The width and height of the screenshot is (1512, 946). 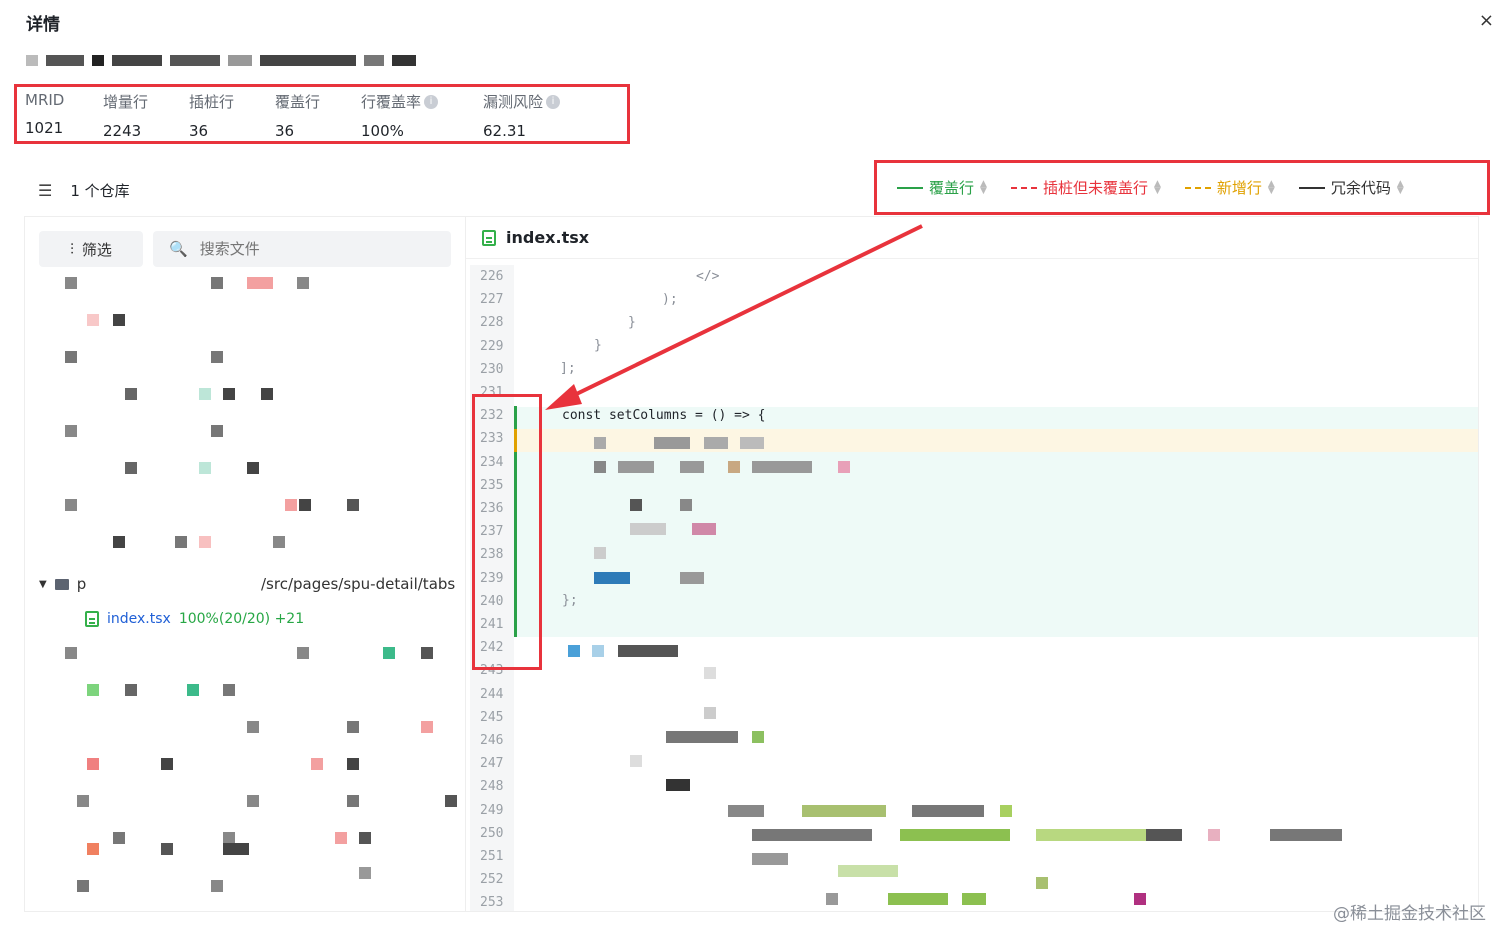 I want to click on filter-icon: ⫶, so click(x=72, y=249).